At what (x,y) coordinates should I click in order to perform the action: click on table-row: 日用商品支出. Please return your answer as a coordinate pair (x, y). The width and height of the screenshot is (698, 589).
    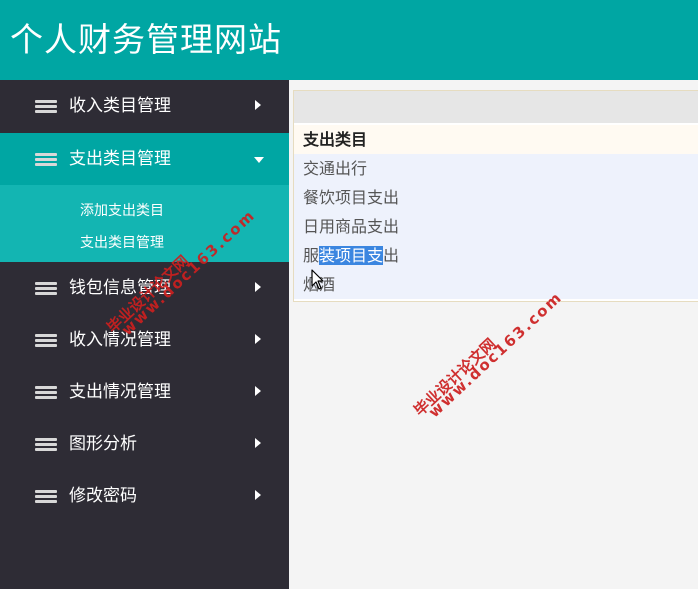
    Looking at the image, I should click on (496, 226).